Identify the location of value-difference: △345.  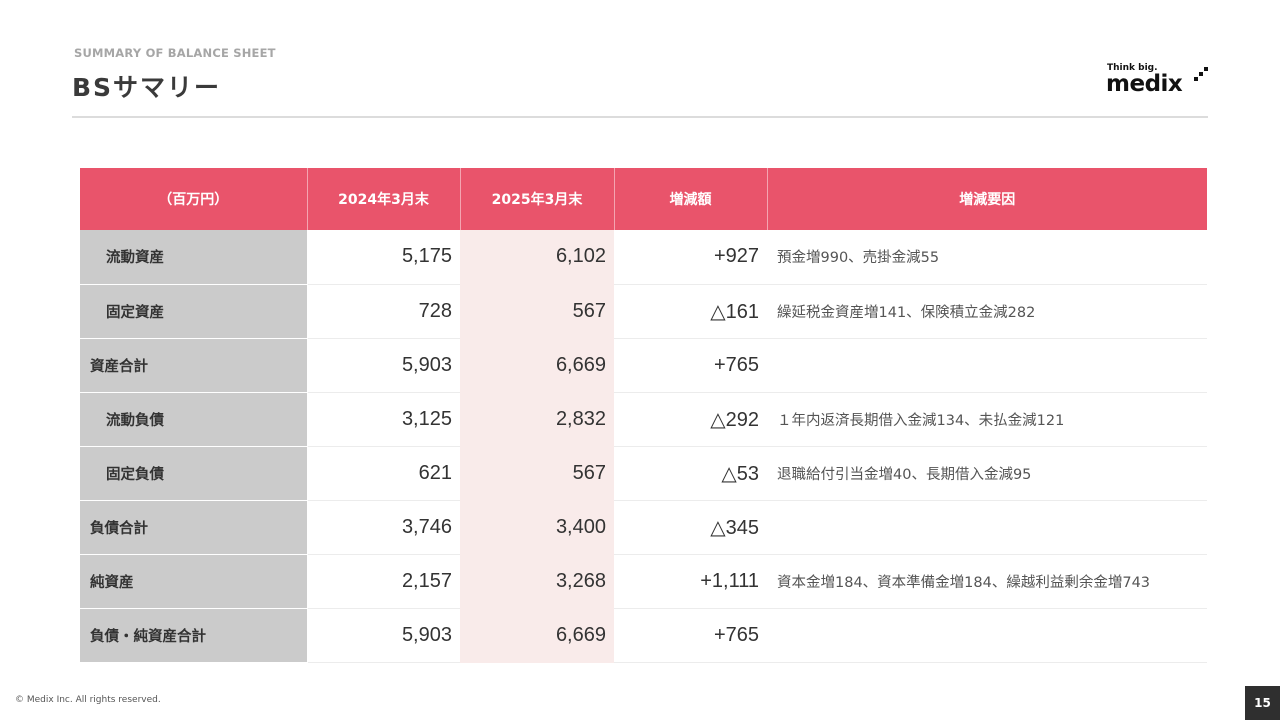
(690, 527).